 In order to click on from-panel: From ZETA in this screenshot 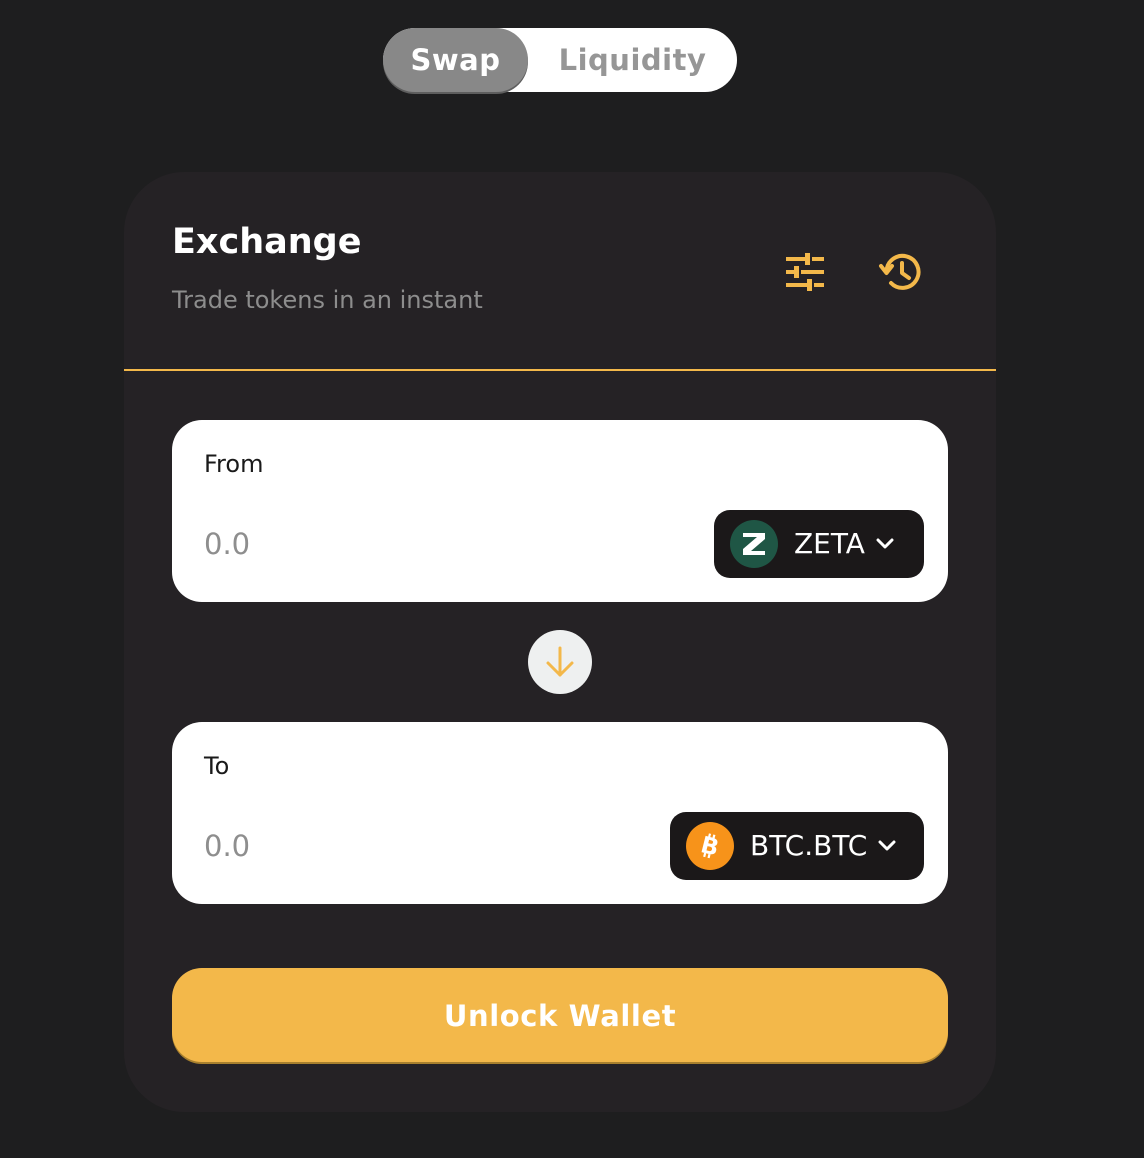, I will do `click(560, 511)`.